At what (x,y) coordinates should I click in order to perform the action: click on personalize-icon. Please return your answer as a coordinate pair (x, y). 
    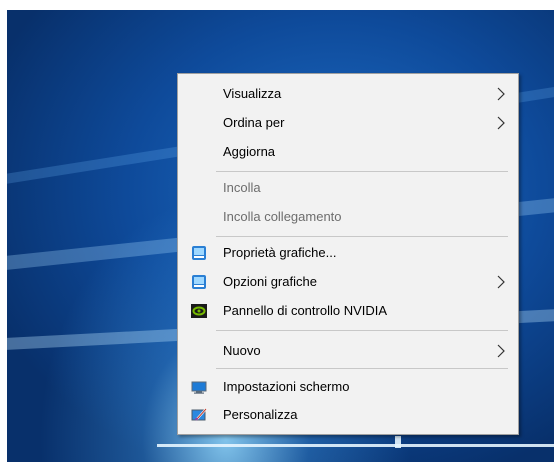
    Looking at the image, I should click on (199, 414).